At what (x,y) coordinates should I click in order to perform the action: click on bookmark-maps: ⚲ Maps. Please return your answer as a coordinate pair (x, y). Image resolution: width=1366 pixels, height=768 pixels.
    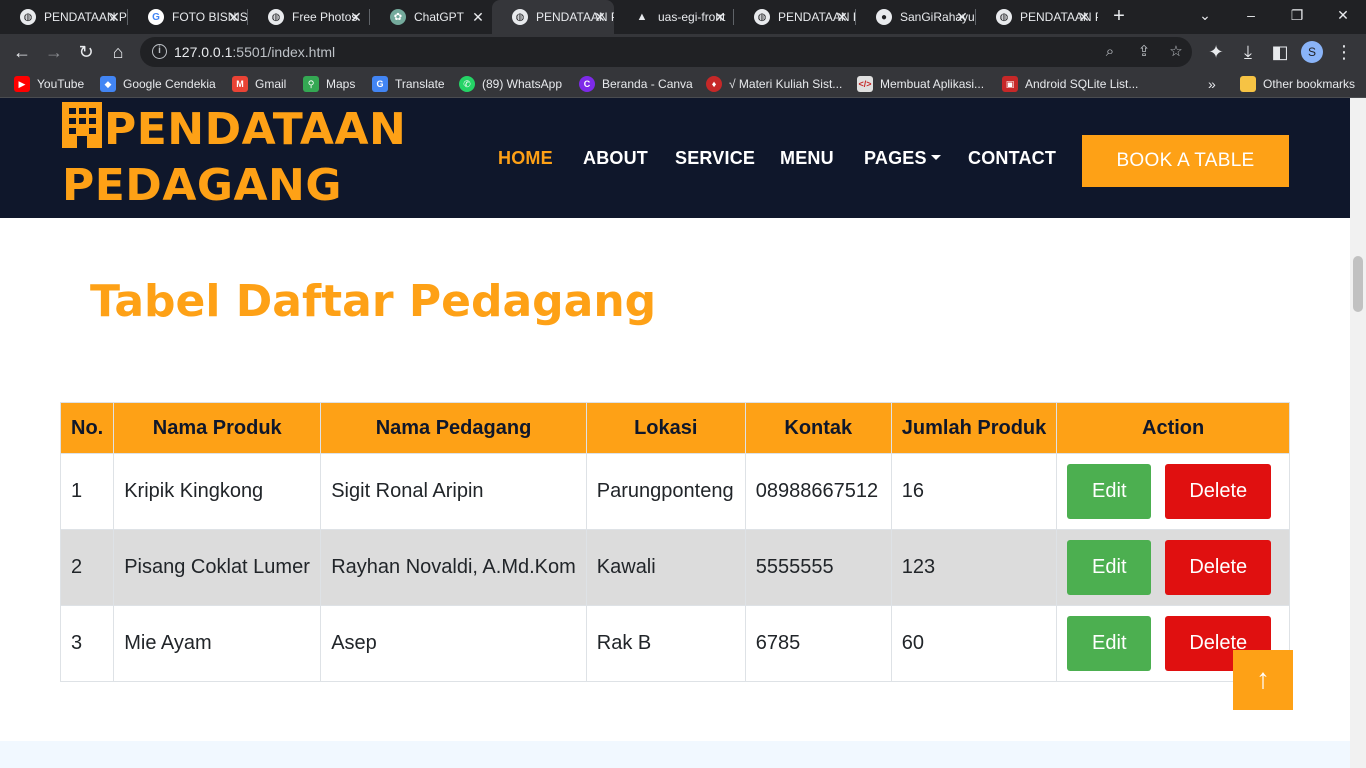
    Looking at the image, I should click on (329, 84).